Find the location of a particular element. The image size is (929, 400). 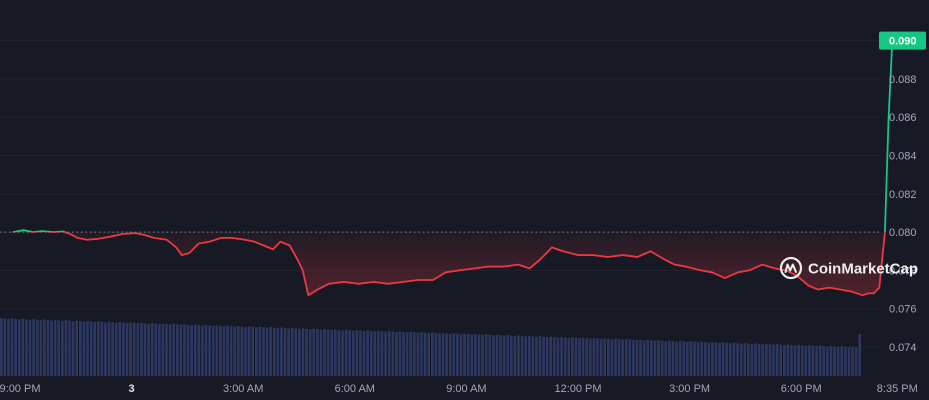

x-tick-label: 3 is located at coordinates (132, 389).